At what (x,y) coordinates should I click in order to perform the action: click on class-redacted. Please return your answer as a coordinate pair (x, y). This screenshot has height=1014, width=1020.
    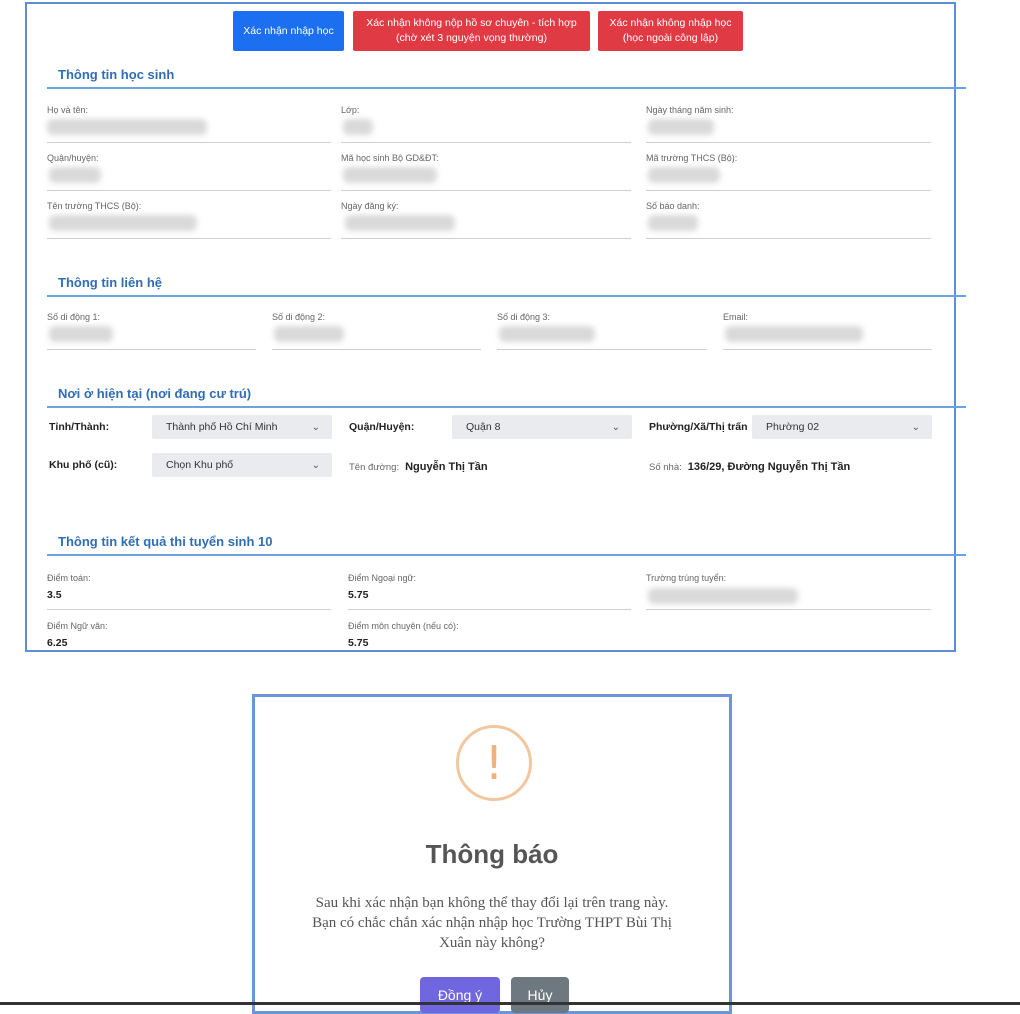
    Looking at the image, I should click on (358, 127).